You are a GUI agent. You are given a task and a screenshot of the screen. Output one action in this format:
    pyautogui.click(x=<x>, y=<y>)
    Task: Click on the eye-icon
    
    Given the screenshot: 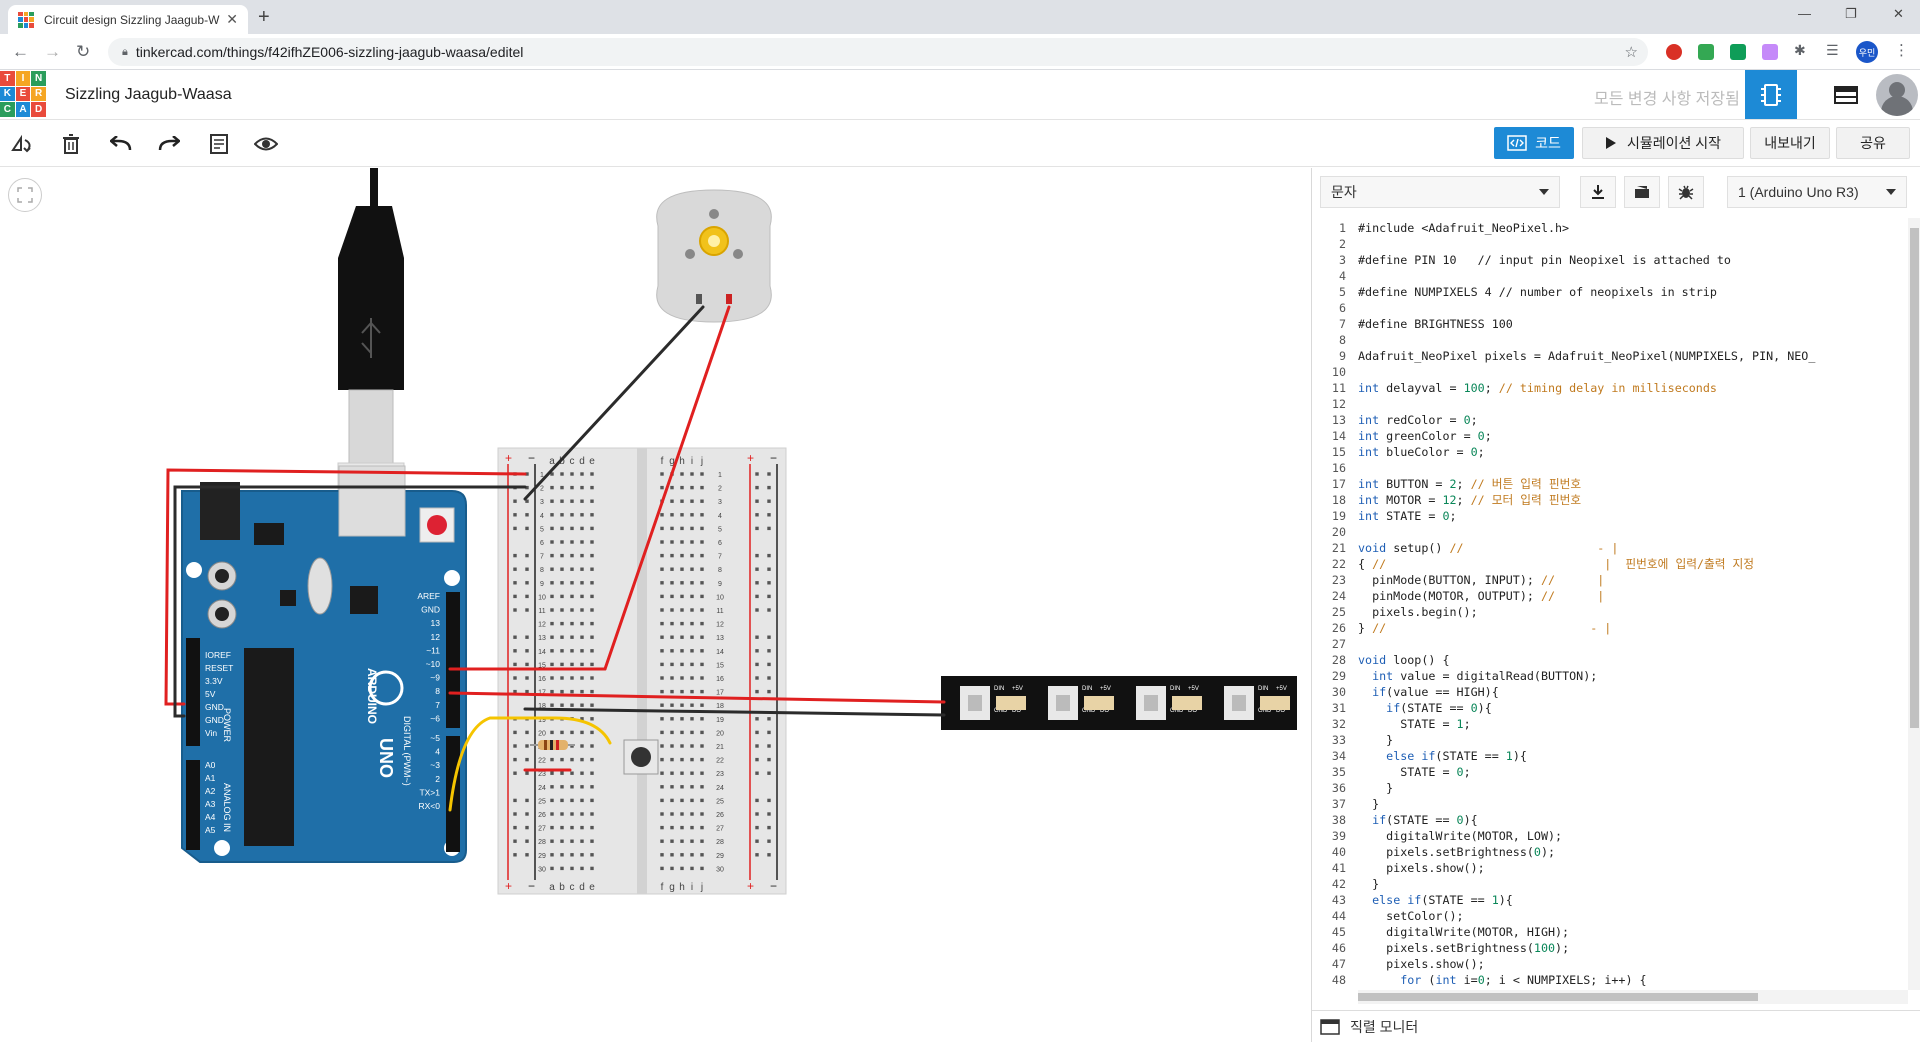 What is the action you would take?
    pyautogui.click(x=266, y=144)
    